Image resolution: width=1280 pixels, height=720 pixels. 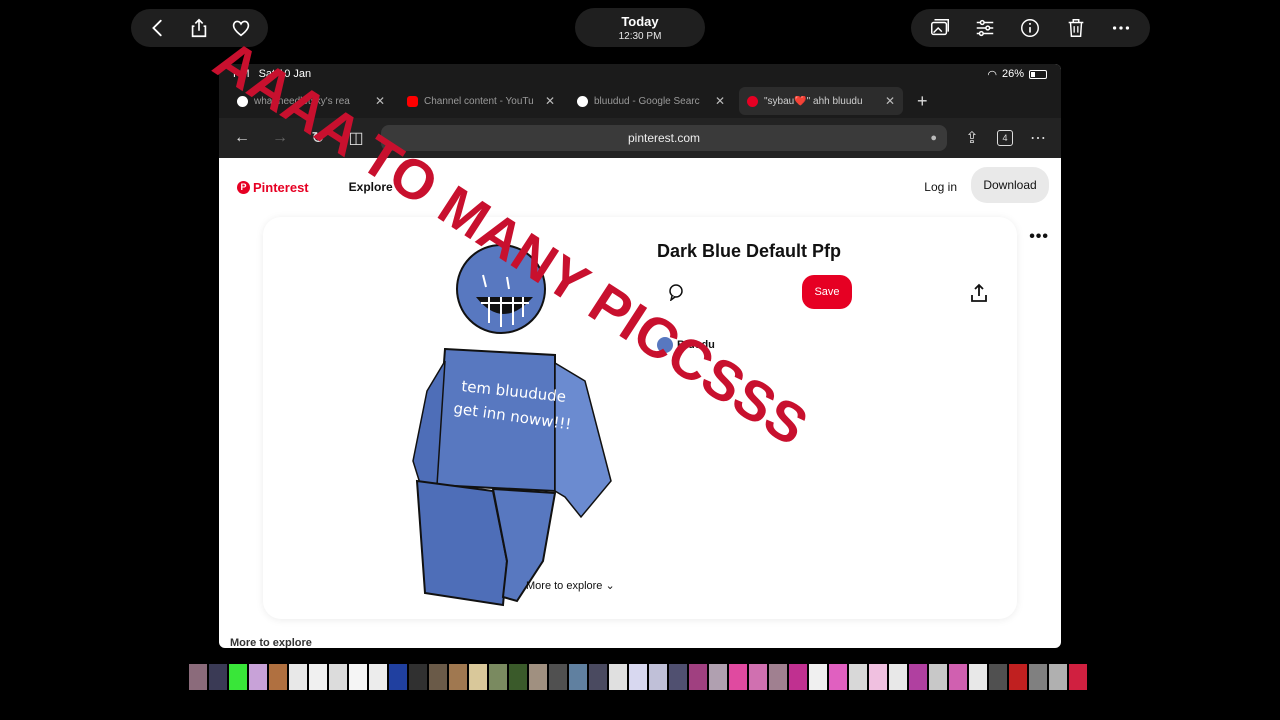 What do you see at coordinates (940, 28) in the screenshot?
I see `photos-icon` at bounding box center [940, 28].